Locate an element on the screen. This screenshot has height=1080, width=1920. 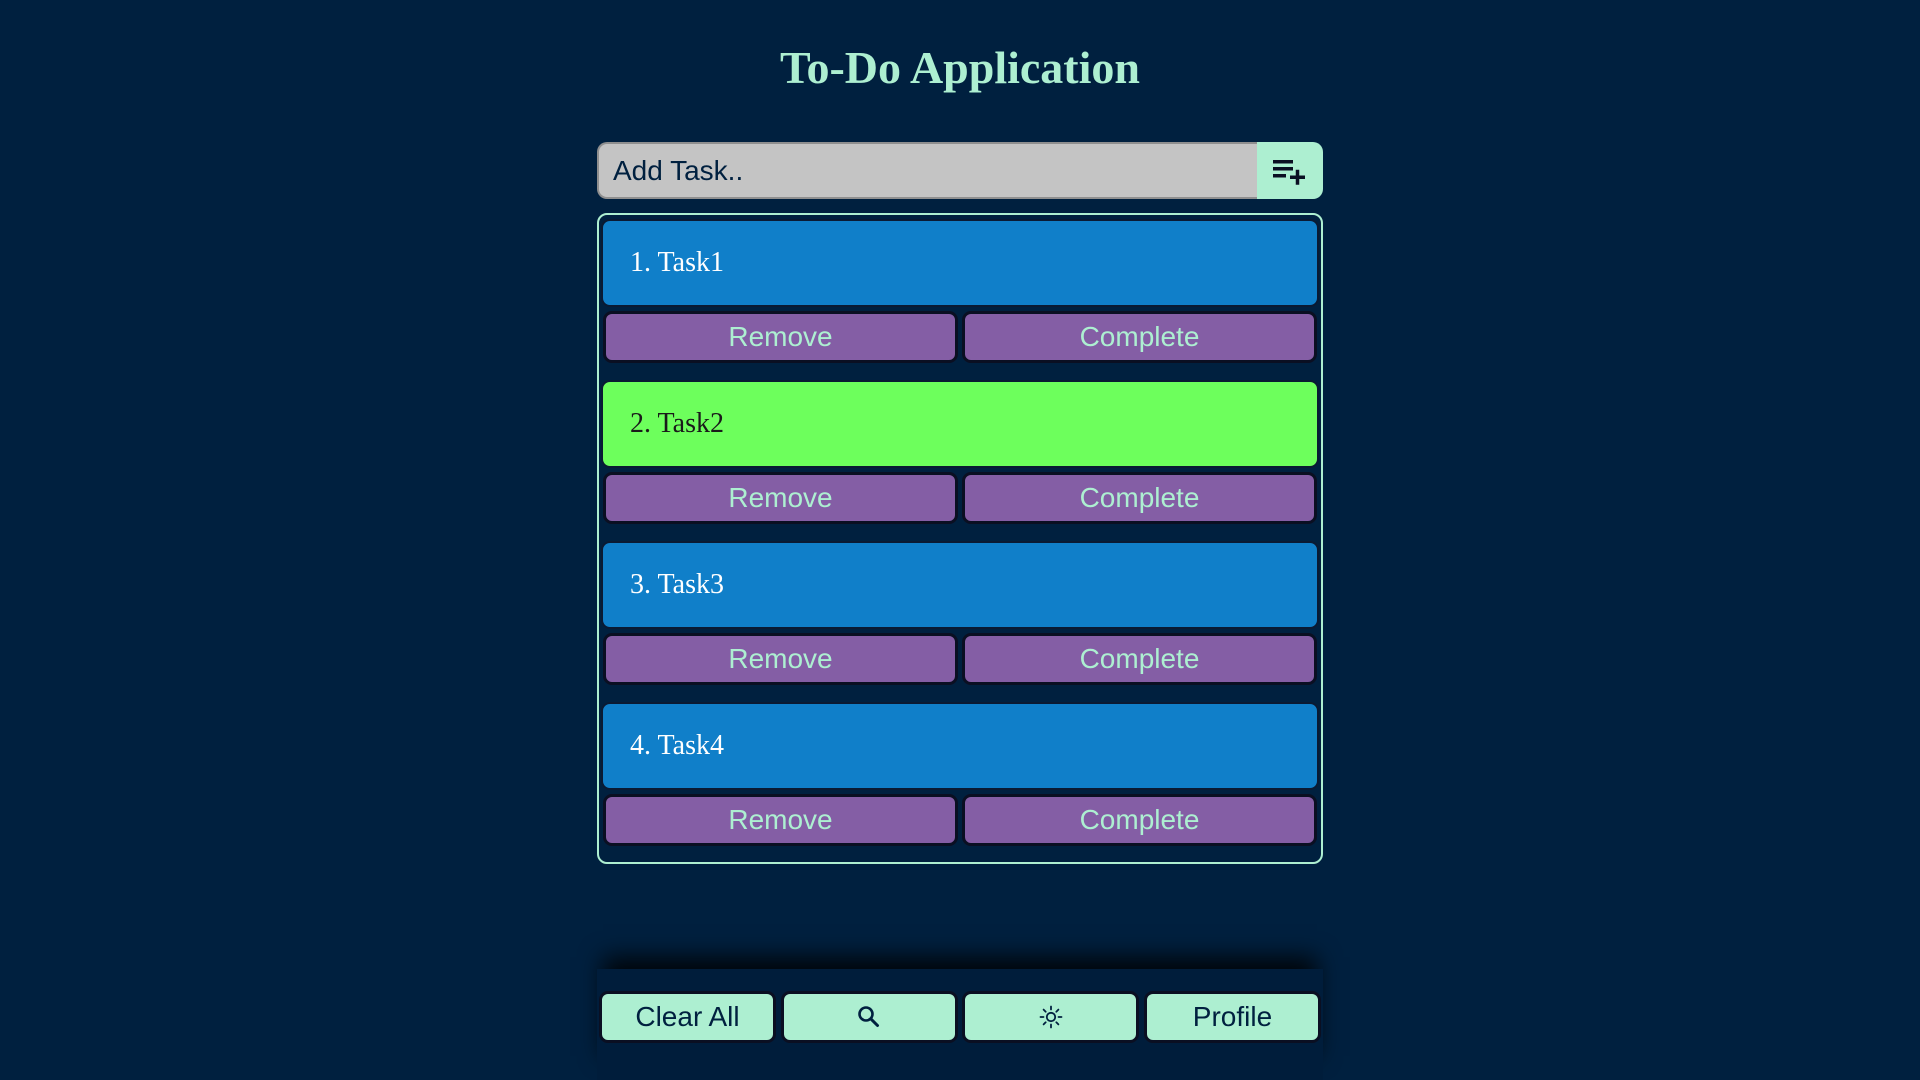
task-name: 2. Task2 is located at coordinates (960, 424).